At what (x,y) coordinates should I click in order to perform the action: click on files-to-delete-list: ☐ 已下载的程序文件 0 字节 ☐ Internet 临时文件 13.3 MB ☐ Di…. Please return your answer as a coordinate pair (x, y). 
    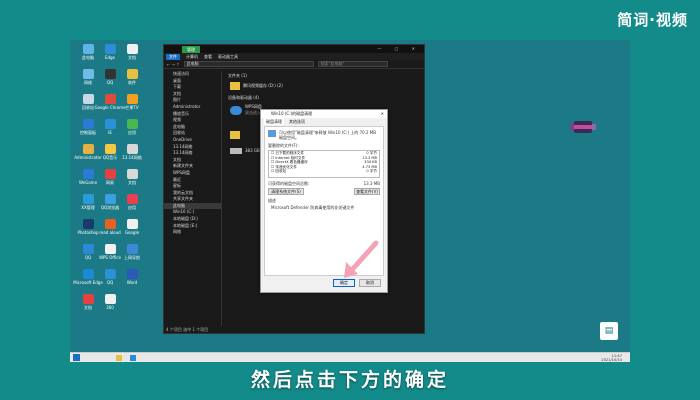
    Looking at the image, I should click on (324, 164).